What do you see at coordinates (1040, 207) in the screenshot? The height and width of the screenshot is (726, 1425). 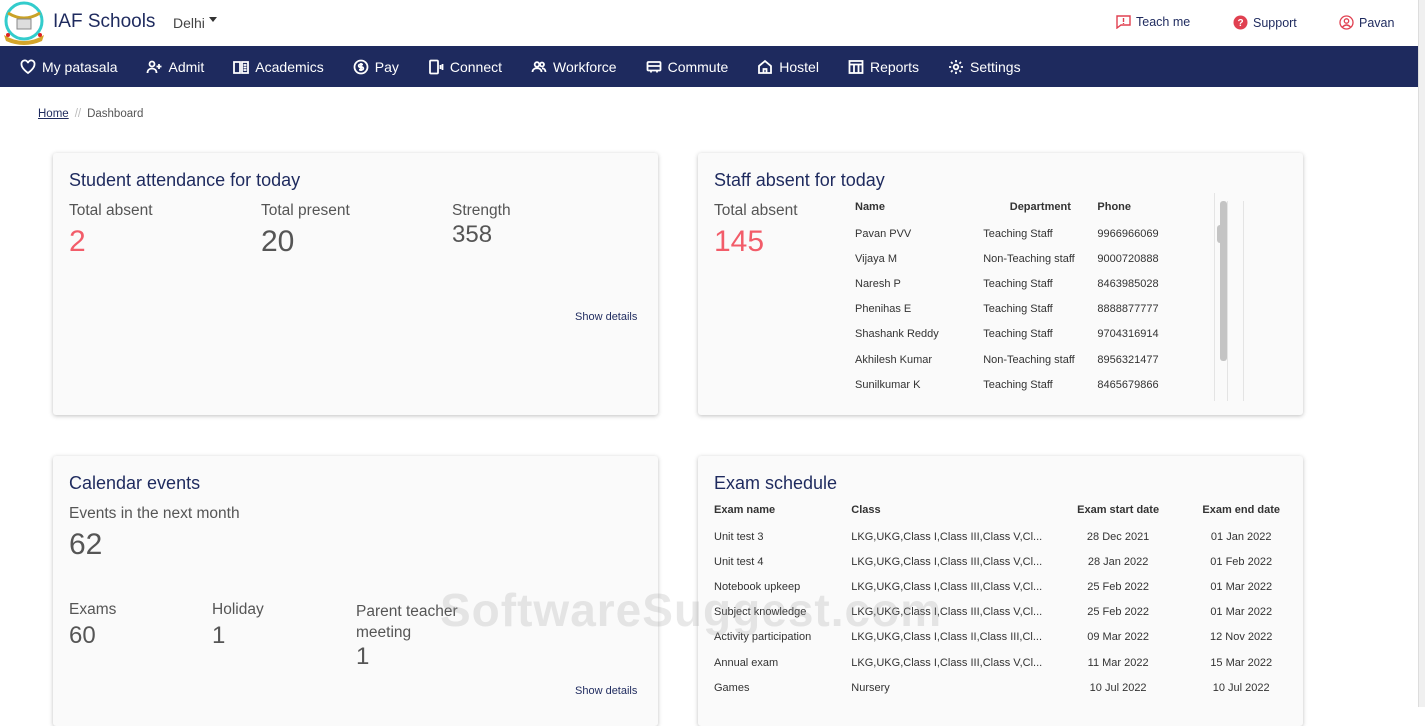 I see `column-header: Department` at bounding box center [1040, 207].